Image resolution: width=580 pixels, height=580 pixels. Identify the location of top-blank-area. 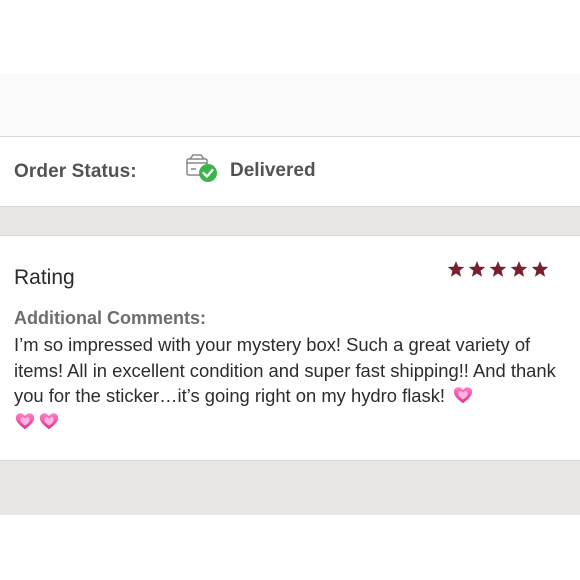
(290, 37).